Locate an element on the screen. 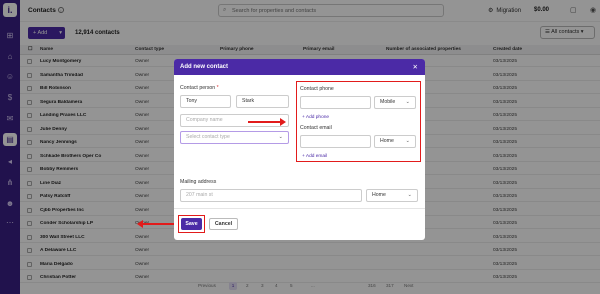 Image resolution: width=600 pixels, height=294 pixels. modal-divider is located at coordinates (299, 208).